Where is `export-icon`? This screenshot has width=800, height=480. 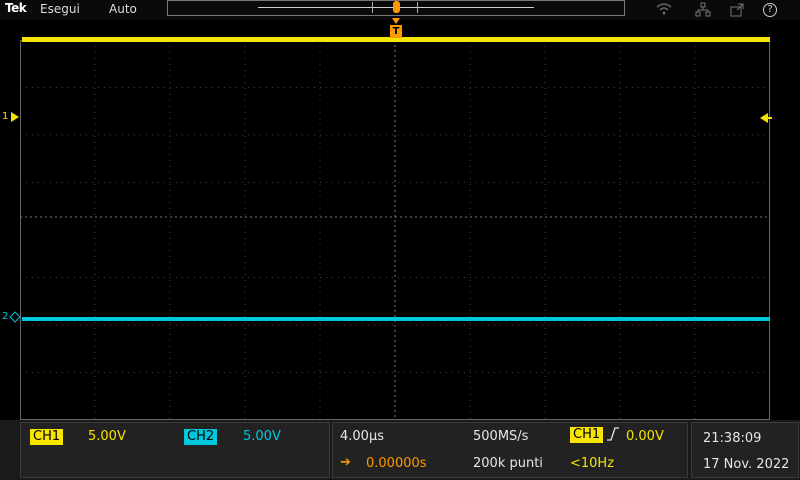
export-icon is located at coordinates (737, 10).